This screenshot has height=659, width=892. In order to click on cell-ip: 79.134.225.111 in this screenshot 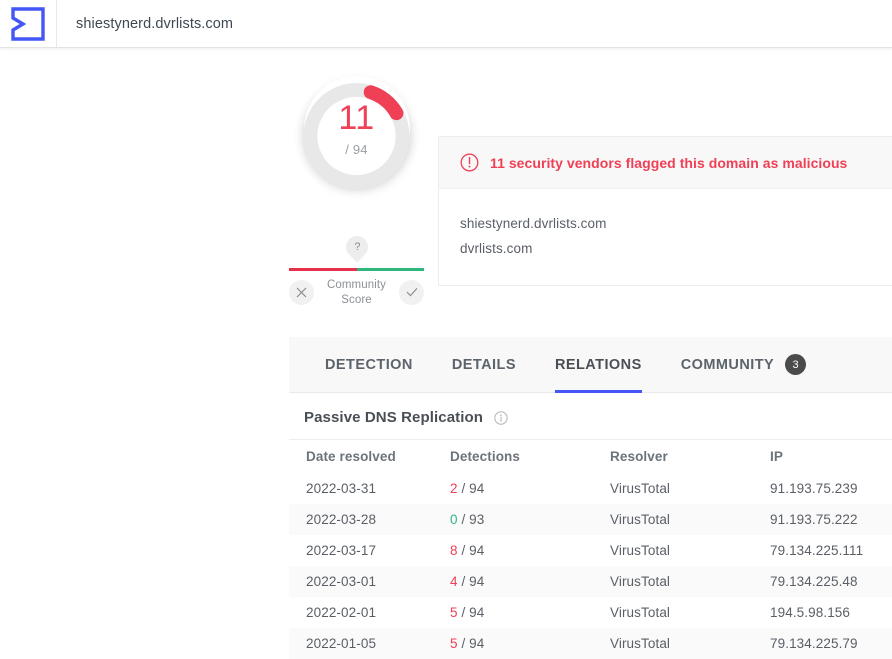, I will do `click(831, 550)`.